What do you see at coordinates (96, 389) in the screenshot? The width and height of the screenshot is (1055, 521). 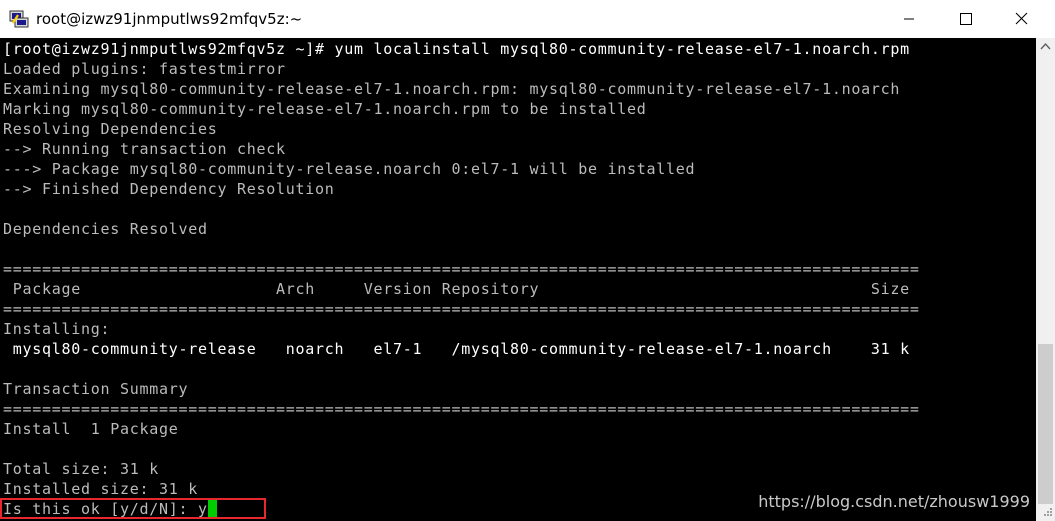 I see `terminal-line: Transaction Summary` at bounding box center [96, 389].